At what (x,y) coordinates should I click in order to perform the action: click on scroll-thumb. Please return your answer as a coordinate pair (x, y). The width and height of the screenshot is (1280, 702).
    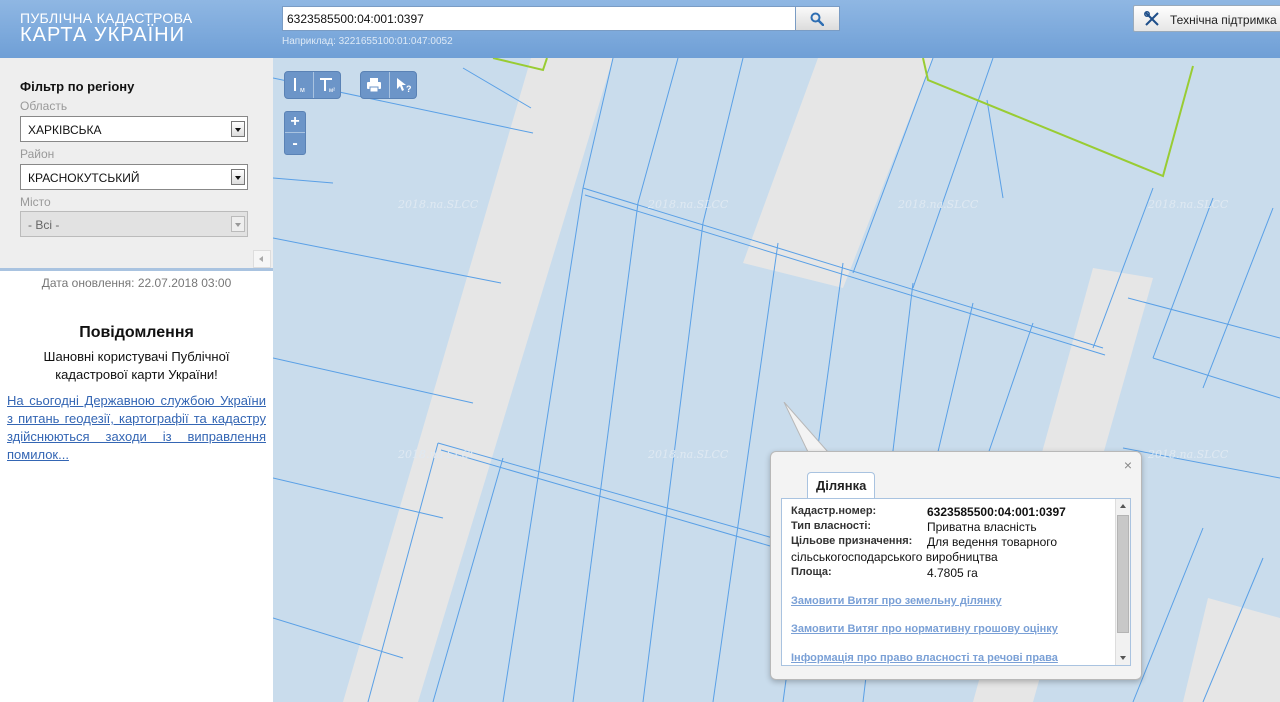
    Looking at the image, I should click on (1123, 574).